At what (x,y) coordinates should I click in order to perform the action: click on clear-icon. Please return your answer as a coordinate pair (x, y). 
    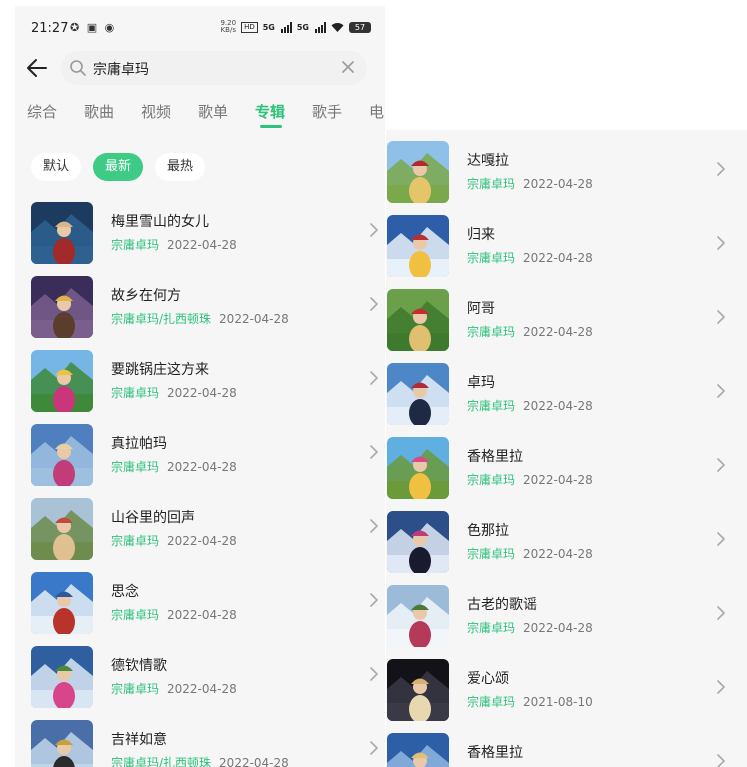
    Looking at the image, I should click on (348, 67).